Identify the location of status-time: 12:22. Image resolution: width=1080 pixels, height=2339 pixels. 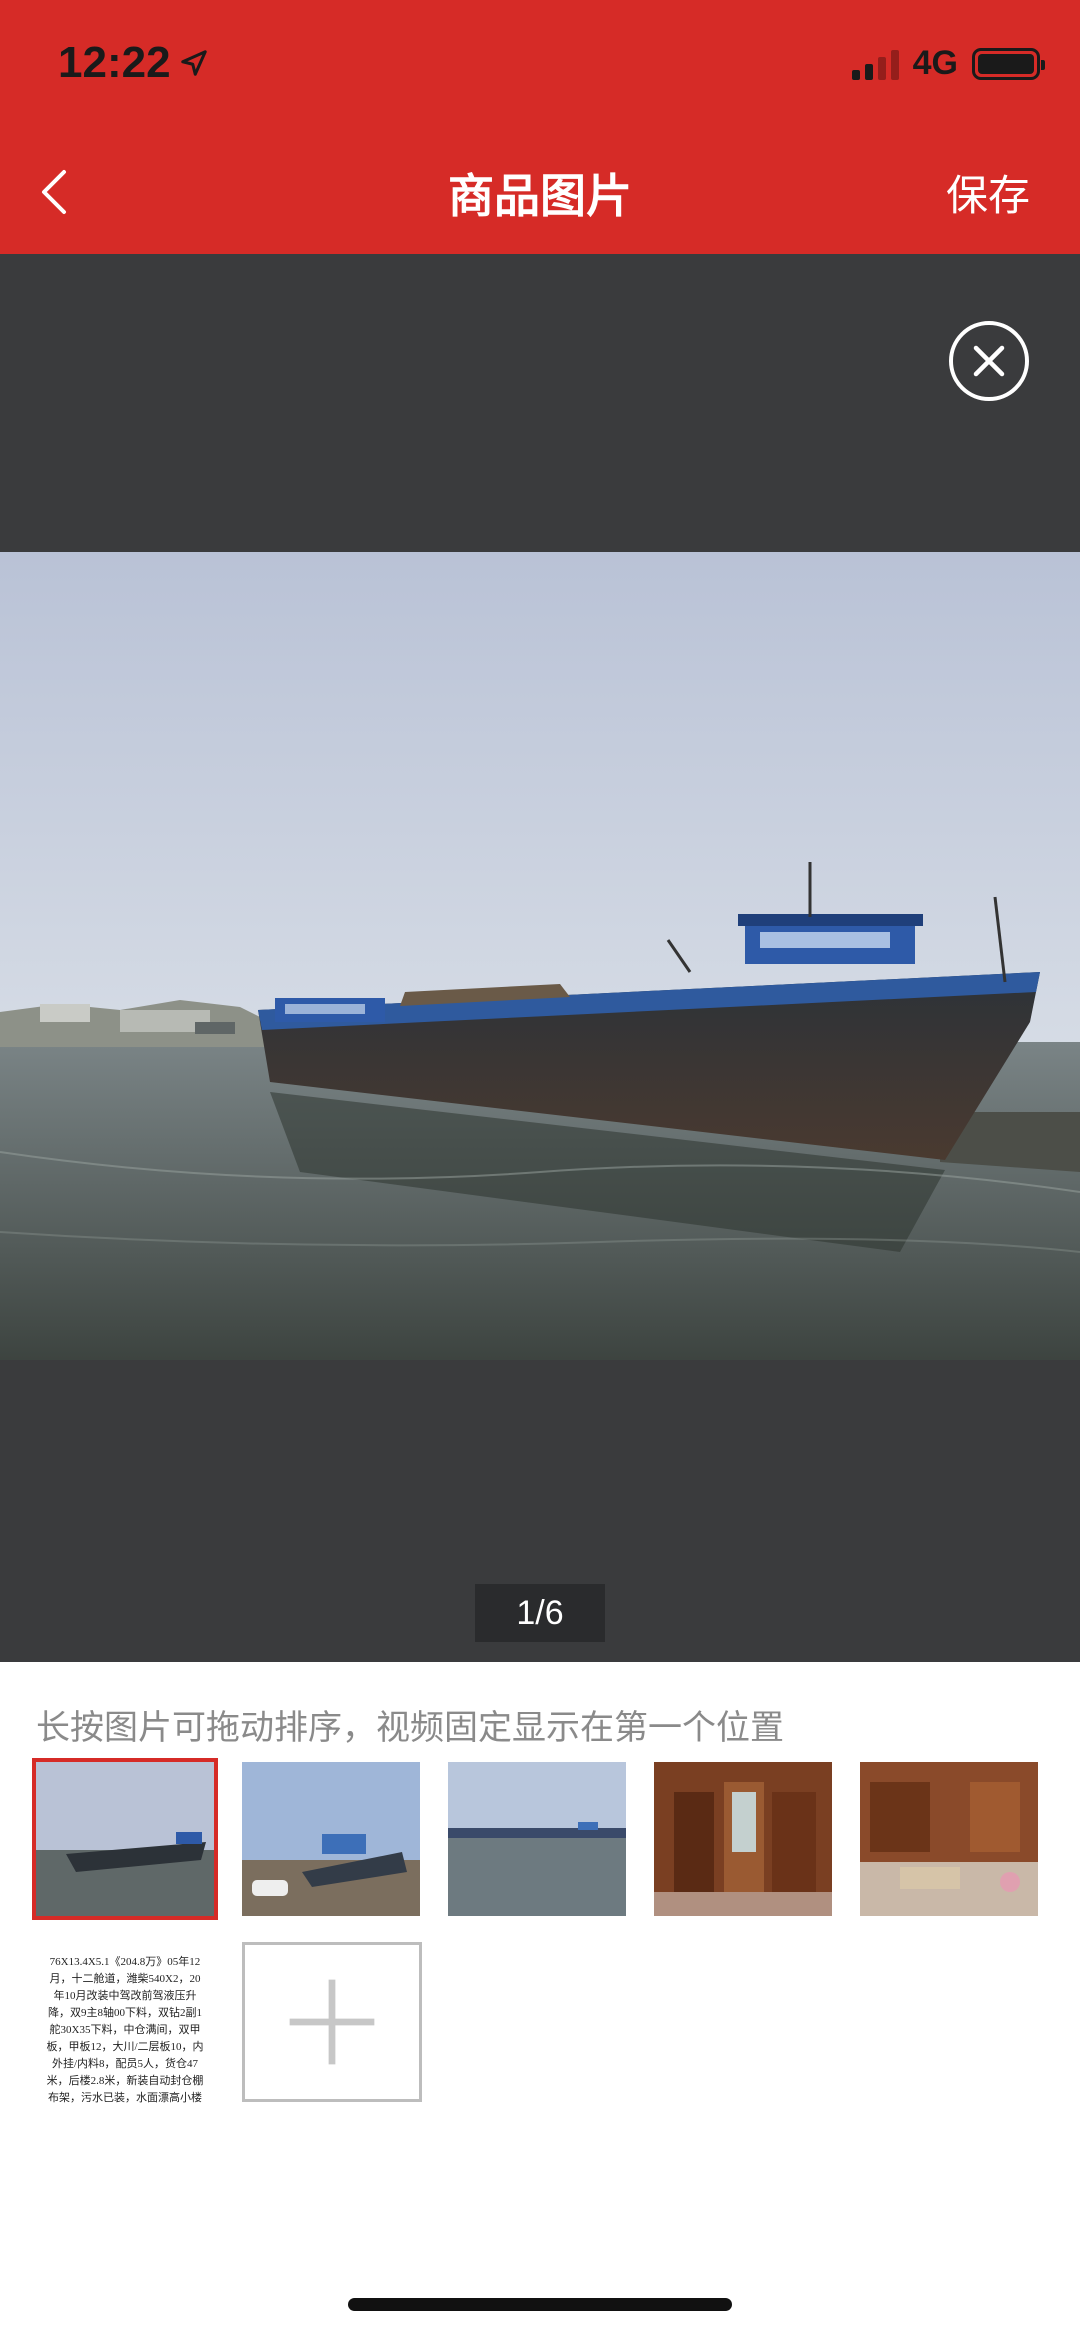
(133, 63).